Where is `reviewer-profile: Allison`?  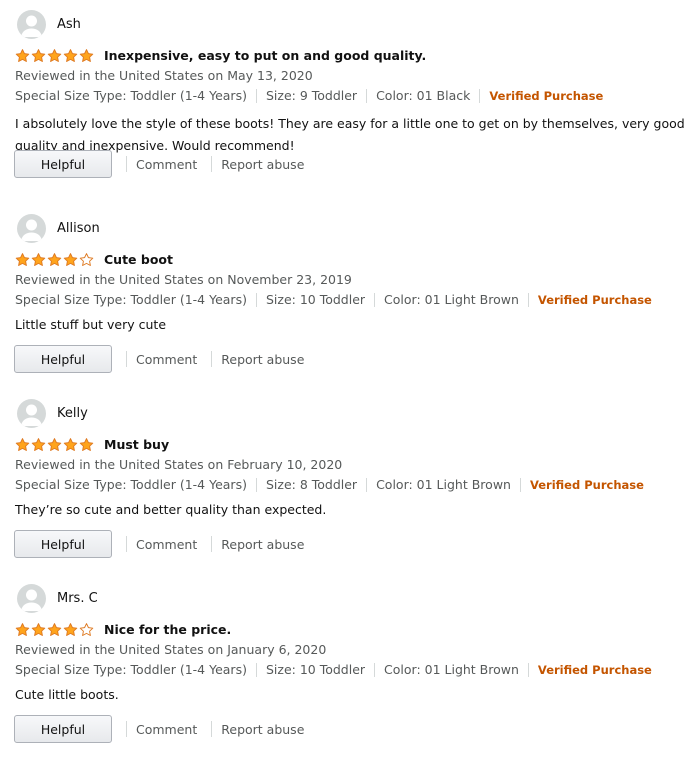 reviewer-profile: Allison is located at coordinates (58, 228).